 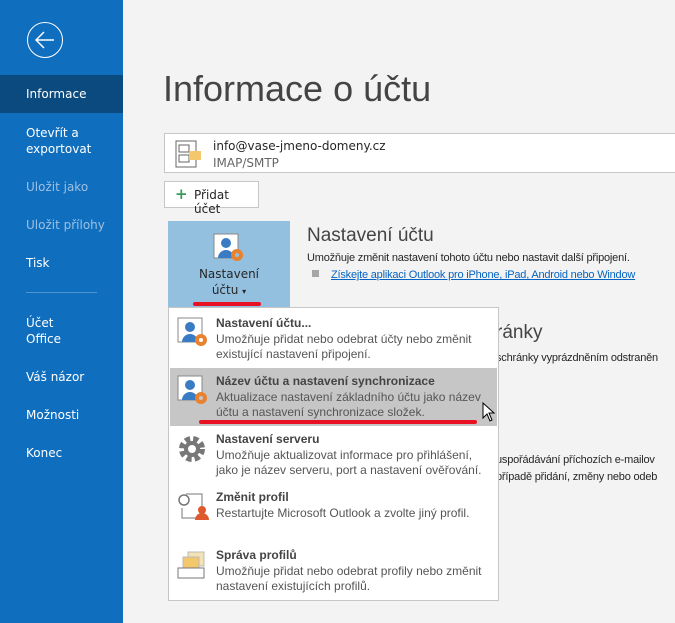 What do you see at coordinates (193, 506) in the screenshot?
I see `change-profile-icon` at bounding box center [193, 506].